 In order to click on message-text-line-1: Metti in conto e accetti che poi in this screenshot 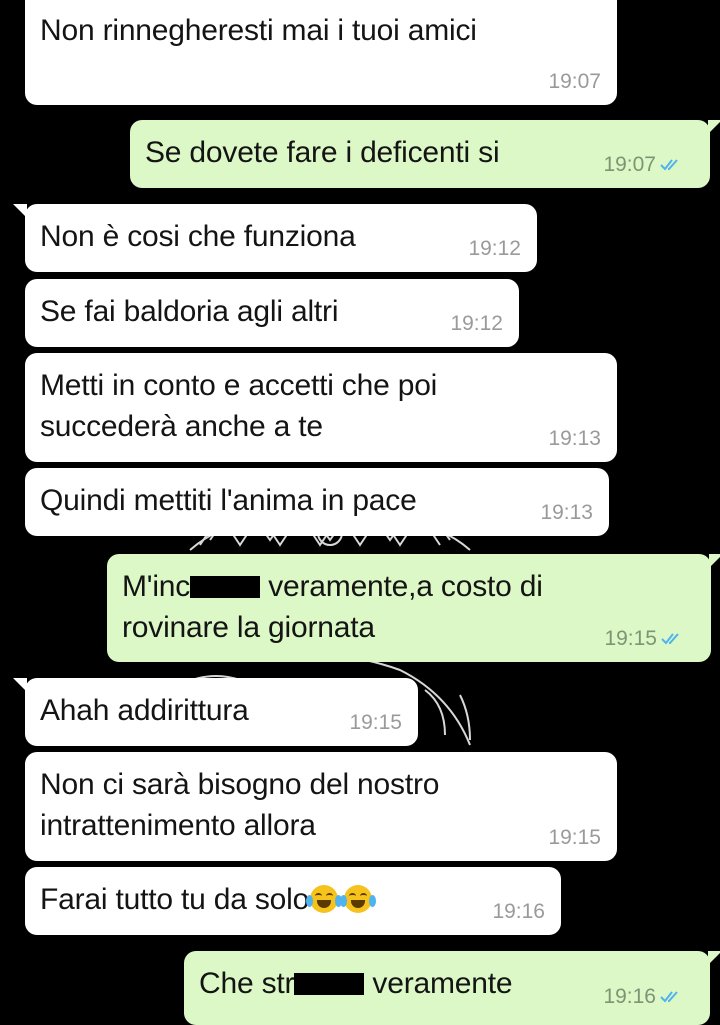, I will do `click(239, 385)`.